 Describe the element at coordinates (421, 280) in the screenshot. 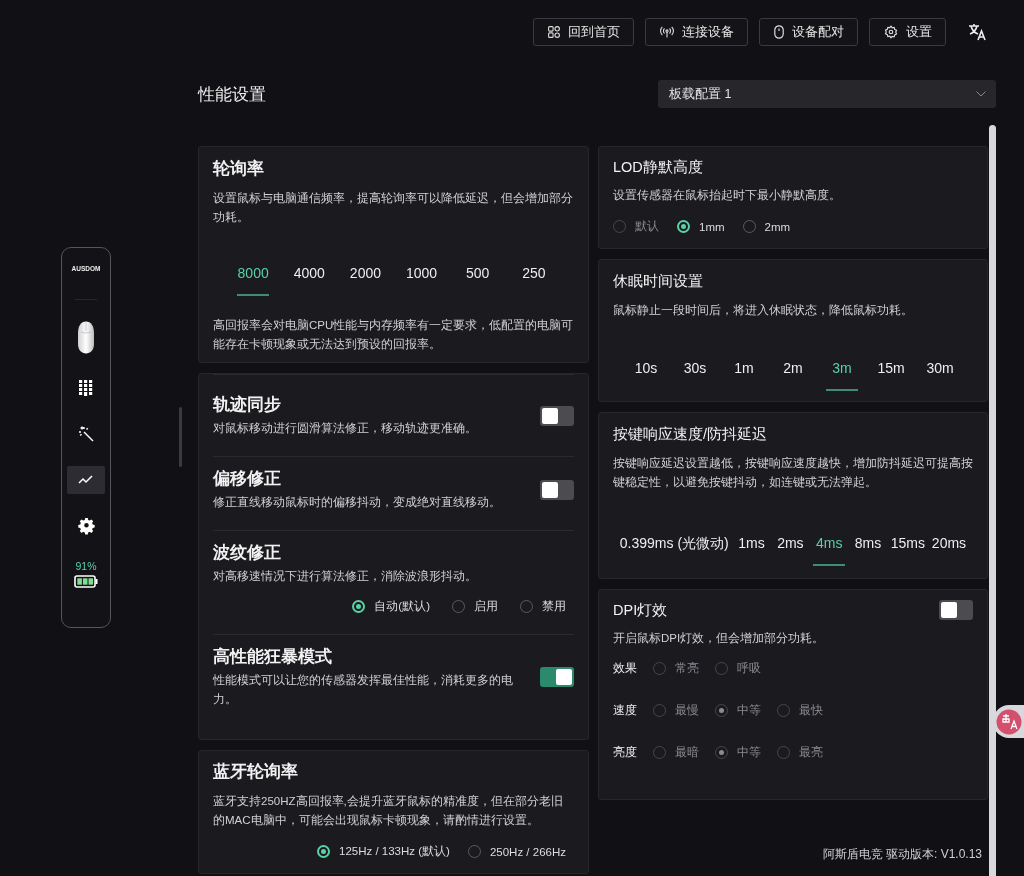

I see `option-tab: 1000` at that location.